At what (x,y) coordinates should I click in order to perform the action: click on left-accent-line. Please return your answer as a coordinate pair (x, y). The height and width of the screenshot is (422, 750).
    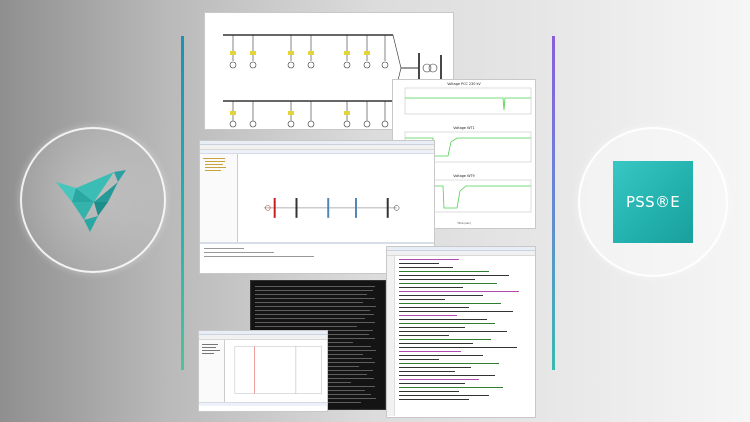
    Looking at the image, I should click on (182, 203).